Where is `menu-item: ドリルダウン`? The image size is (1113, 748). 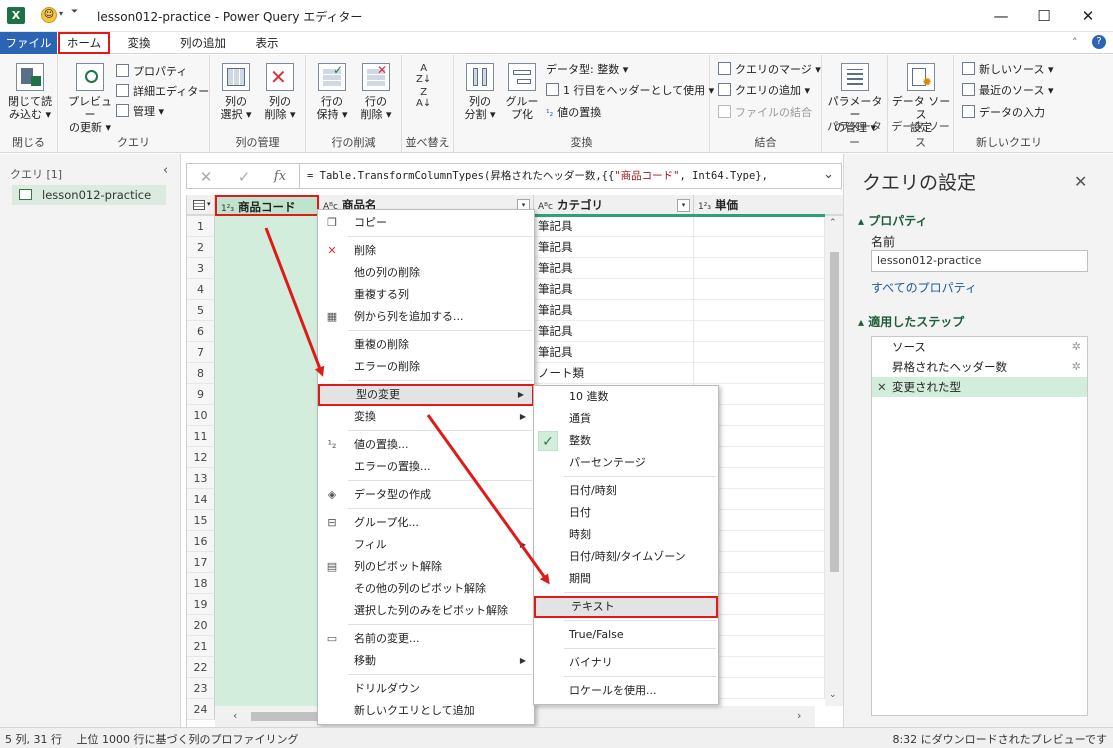
menu-item: ドリルダウン is located at coordinates (426, 689).